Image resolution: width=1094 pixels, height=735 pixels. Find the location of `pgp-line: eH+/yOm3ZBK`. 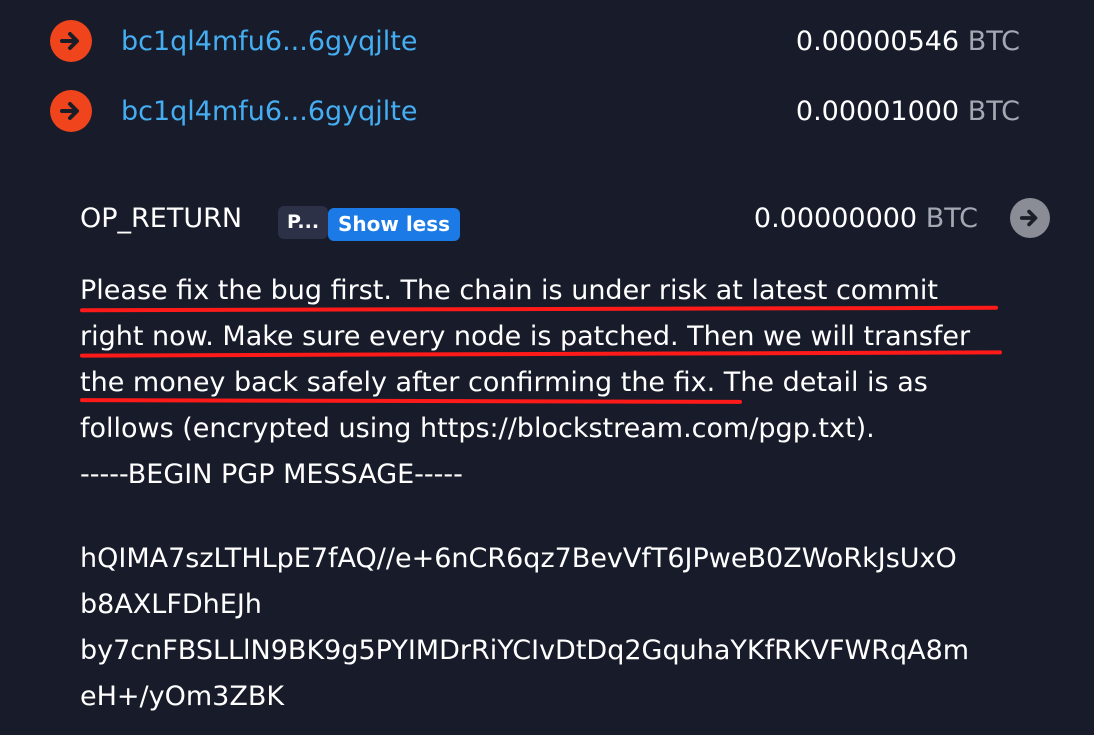

pgp-line: eH+/yOm3ZBK is located at coordinates (182, 696).